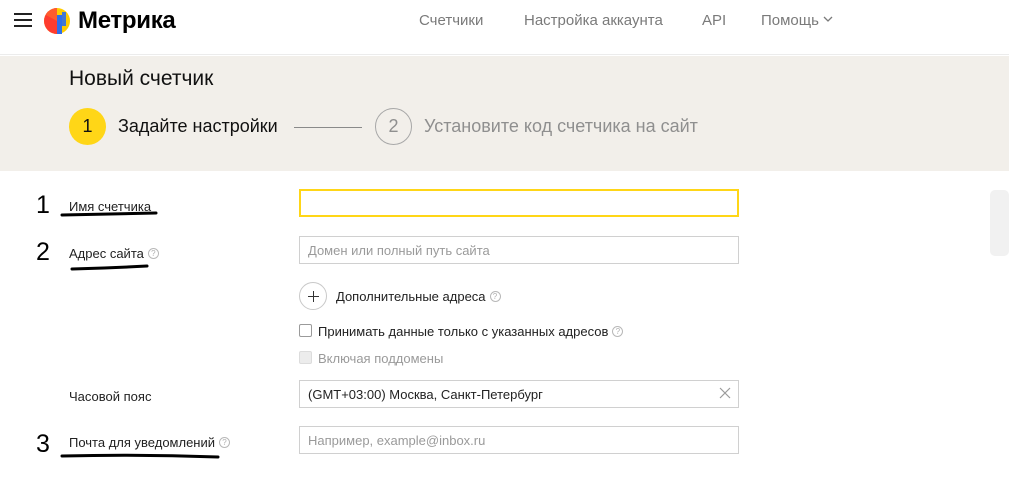  What do you see at coordinates (305, 330) in the screenshot?
I see `only-listed-checkbox` at bounding box center [305, 330].